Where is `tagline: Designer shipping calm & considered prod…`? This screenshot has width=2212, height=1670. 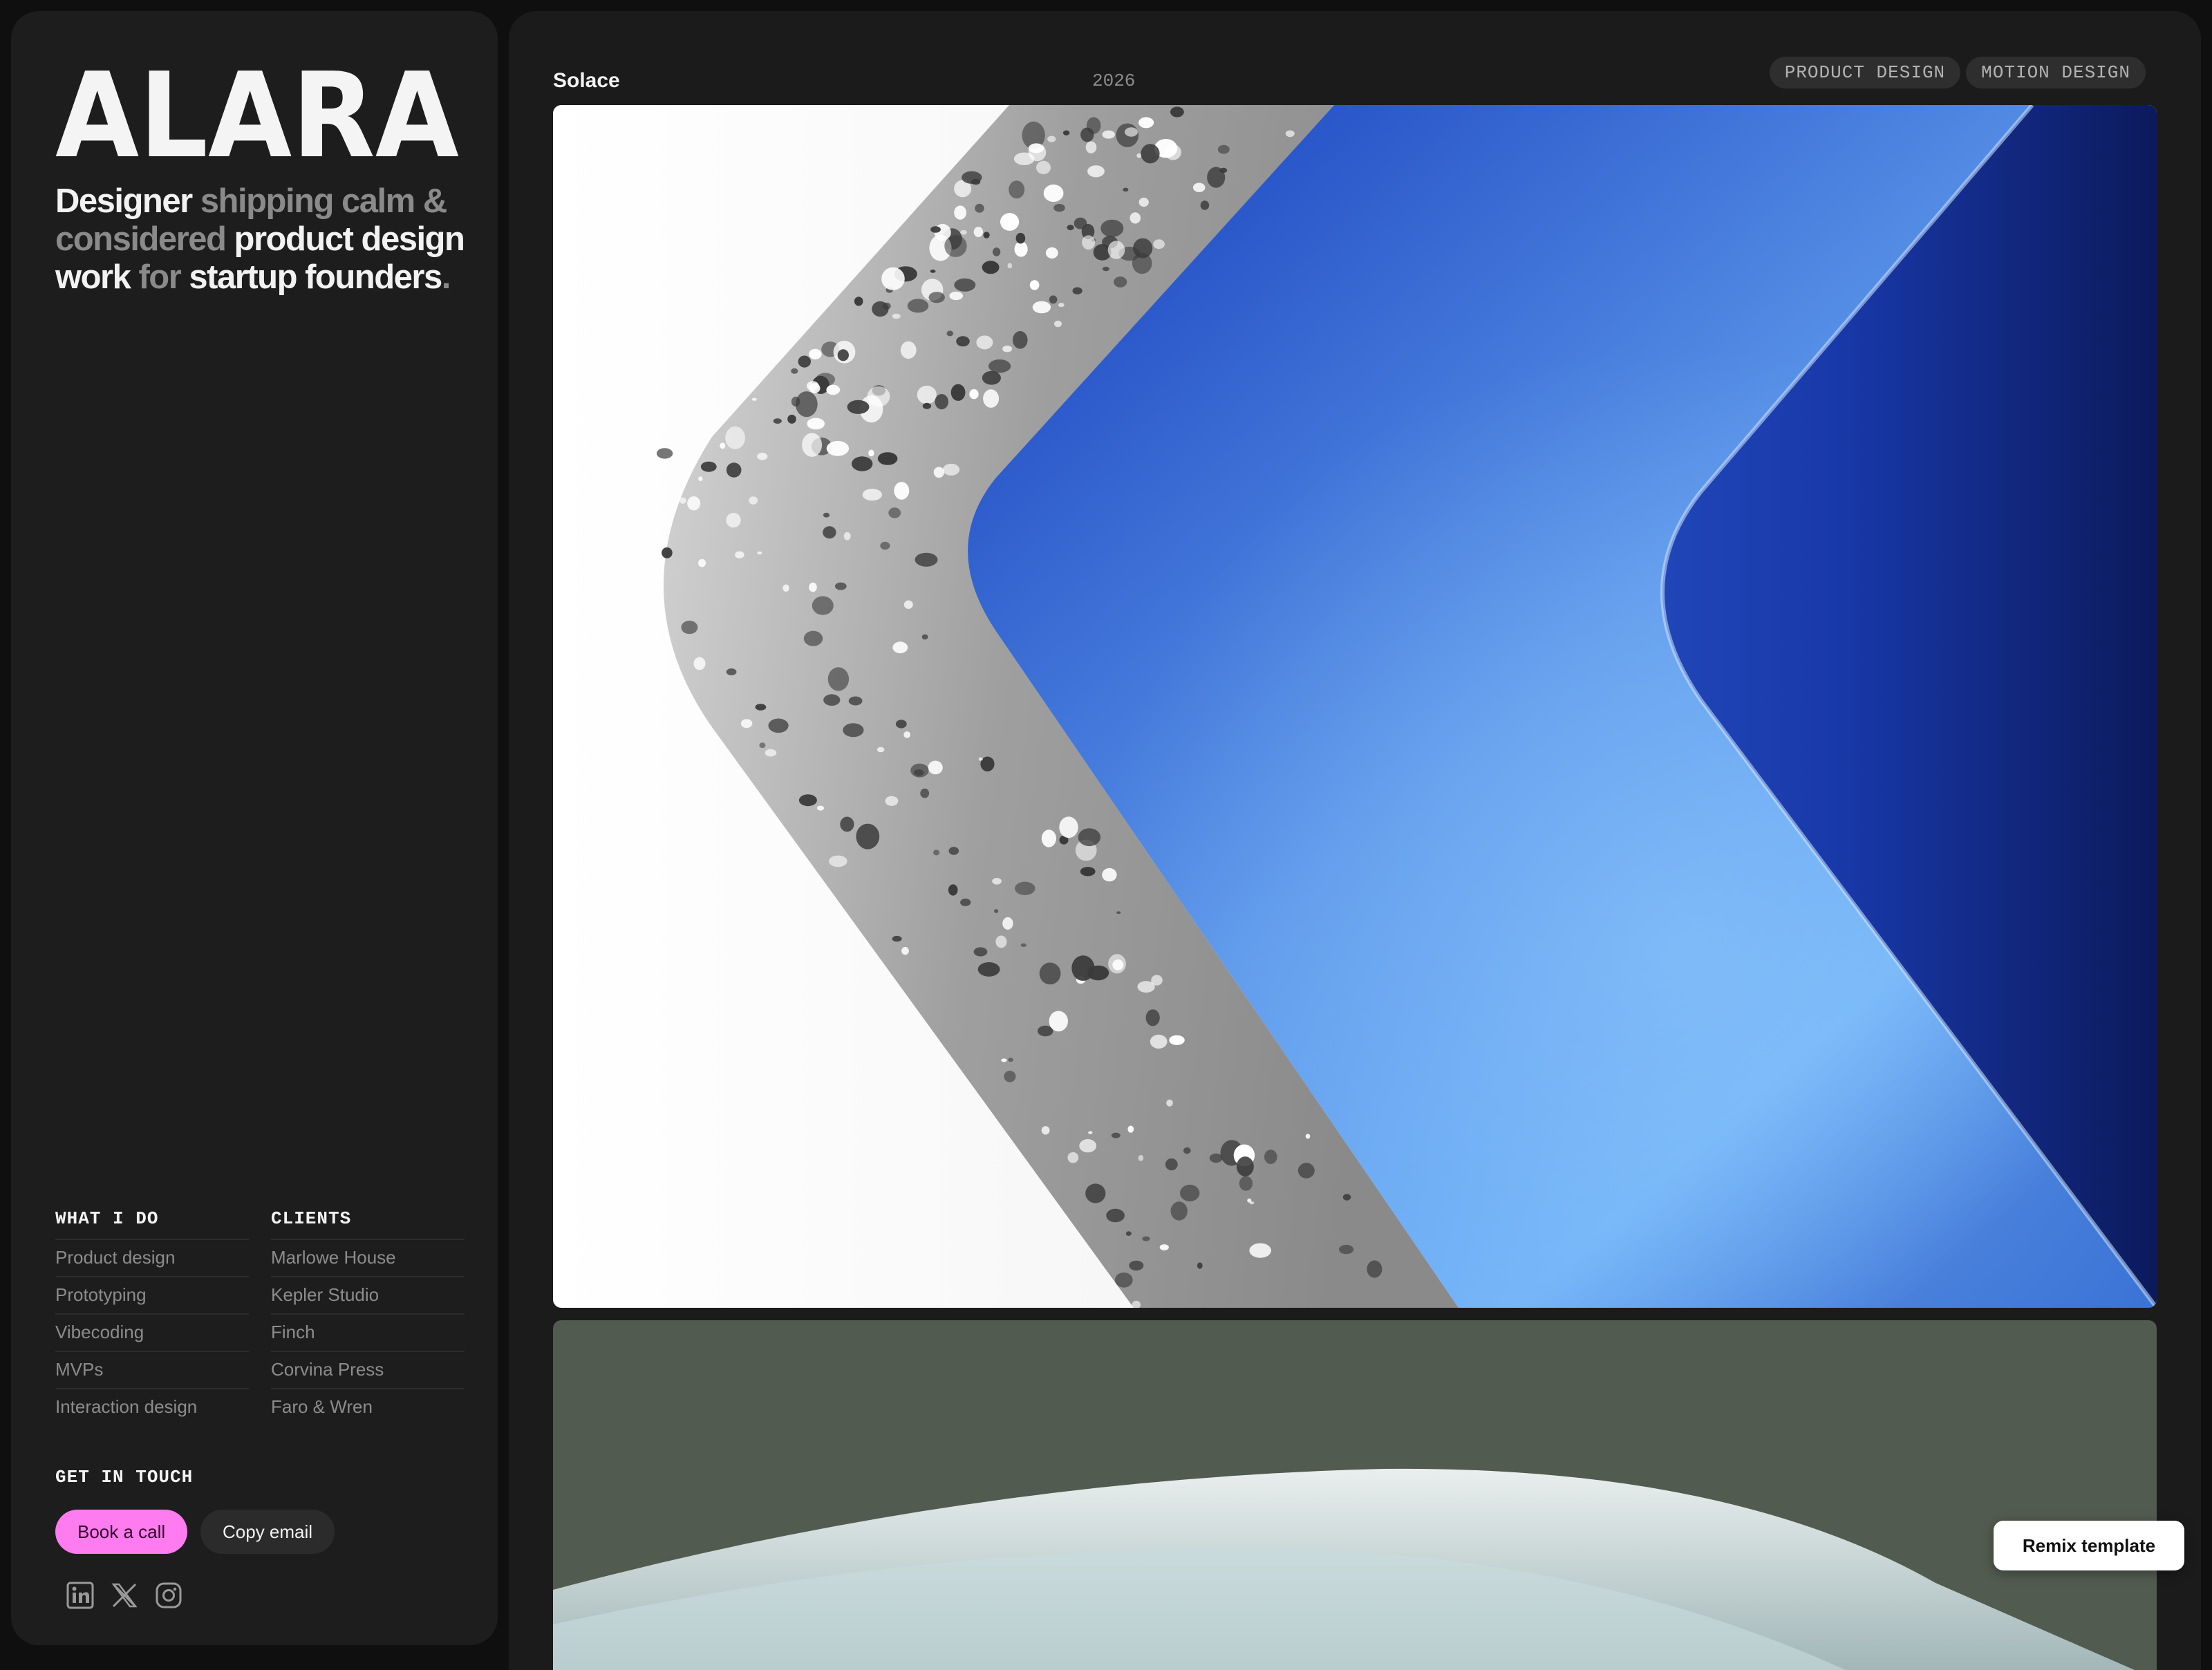
tagline: Designer shipping calm & considered prod… is located at coordinates (262, 240).